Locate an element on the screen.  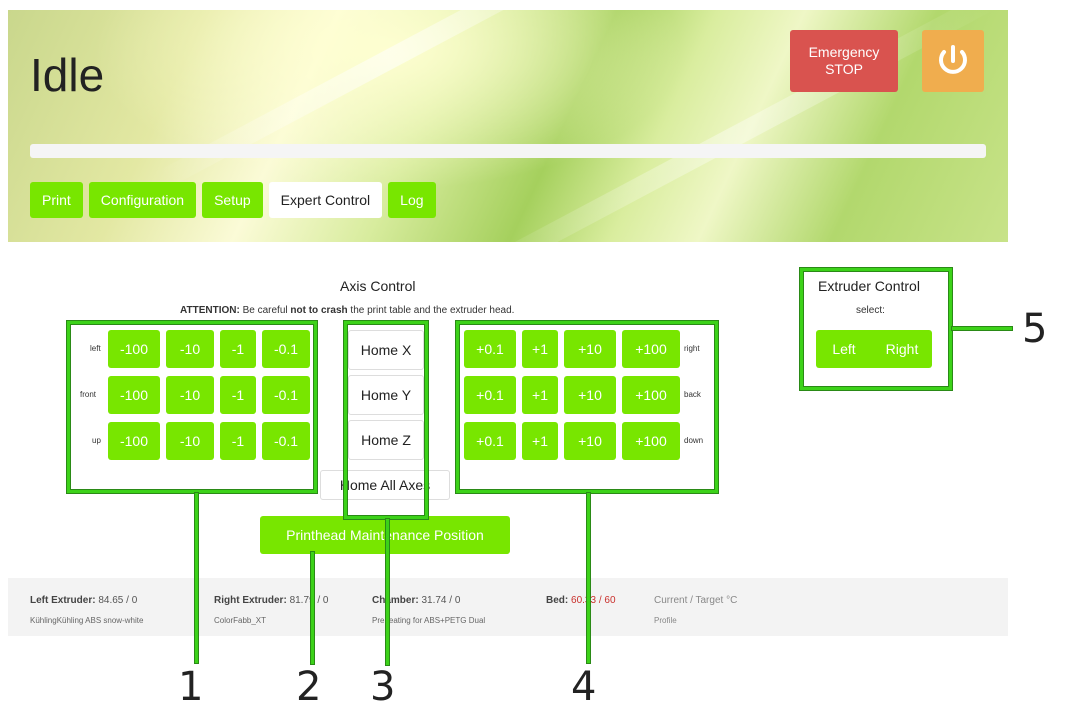
bed-temp: Bed: 60.33 / 60 is located at coordinates (581, 600).